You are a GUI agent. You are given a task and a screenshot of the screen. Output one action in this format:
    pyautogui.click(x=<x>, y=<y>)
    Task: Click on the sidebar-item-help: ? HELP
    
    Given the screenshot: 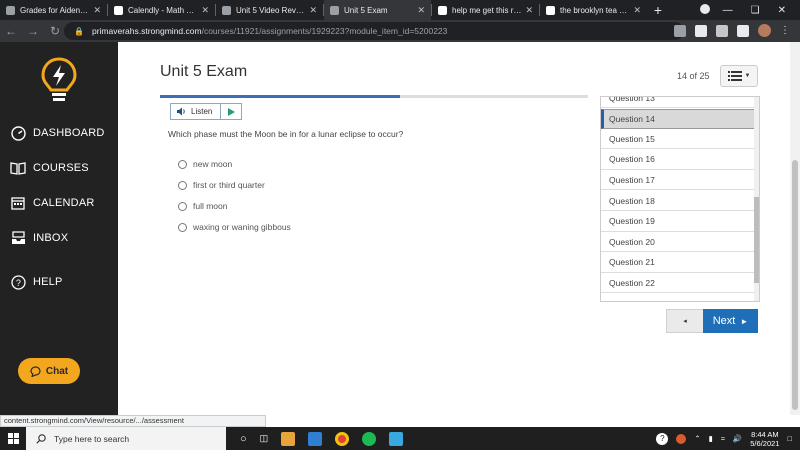 What is the action you would take?
    pyautogui.click(x=59, y=282)
    